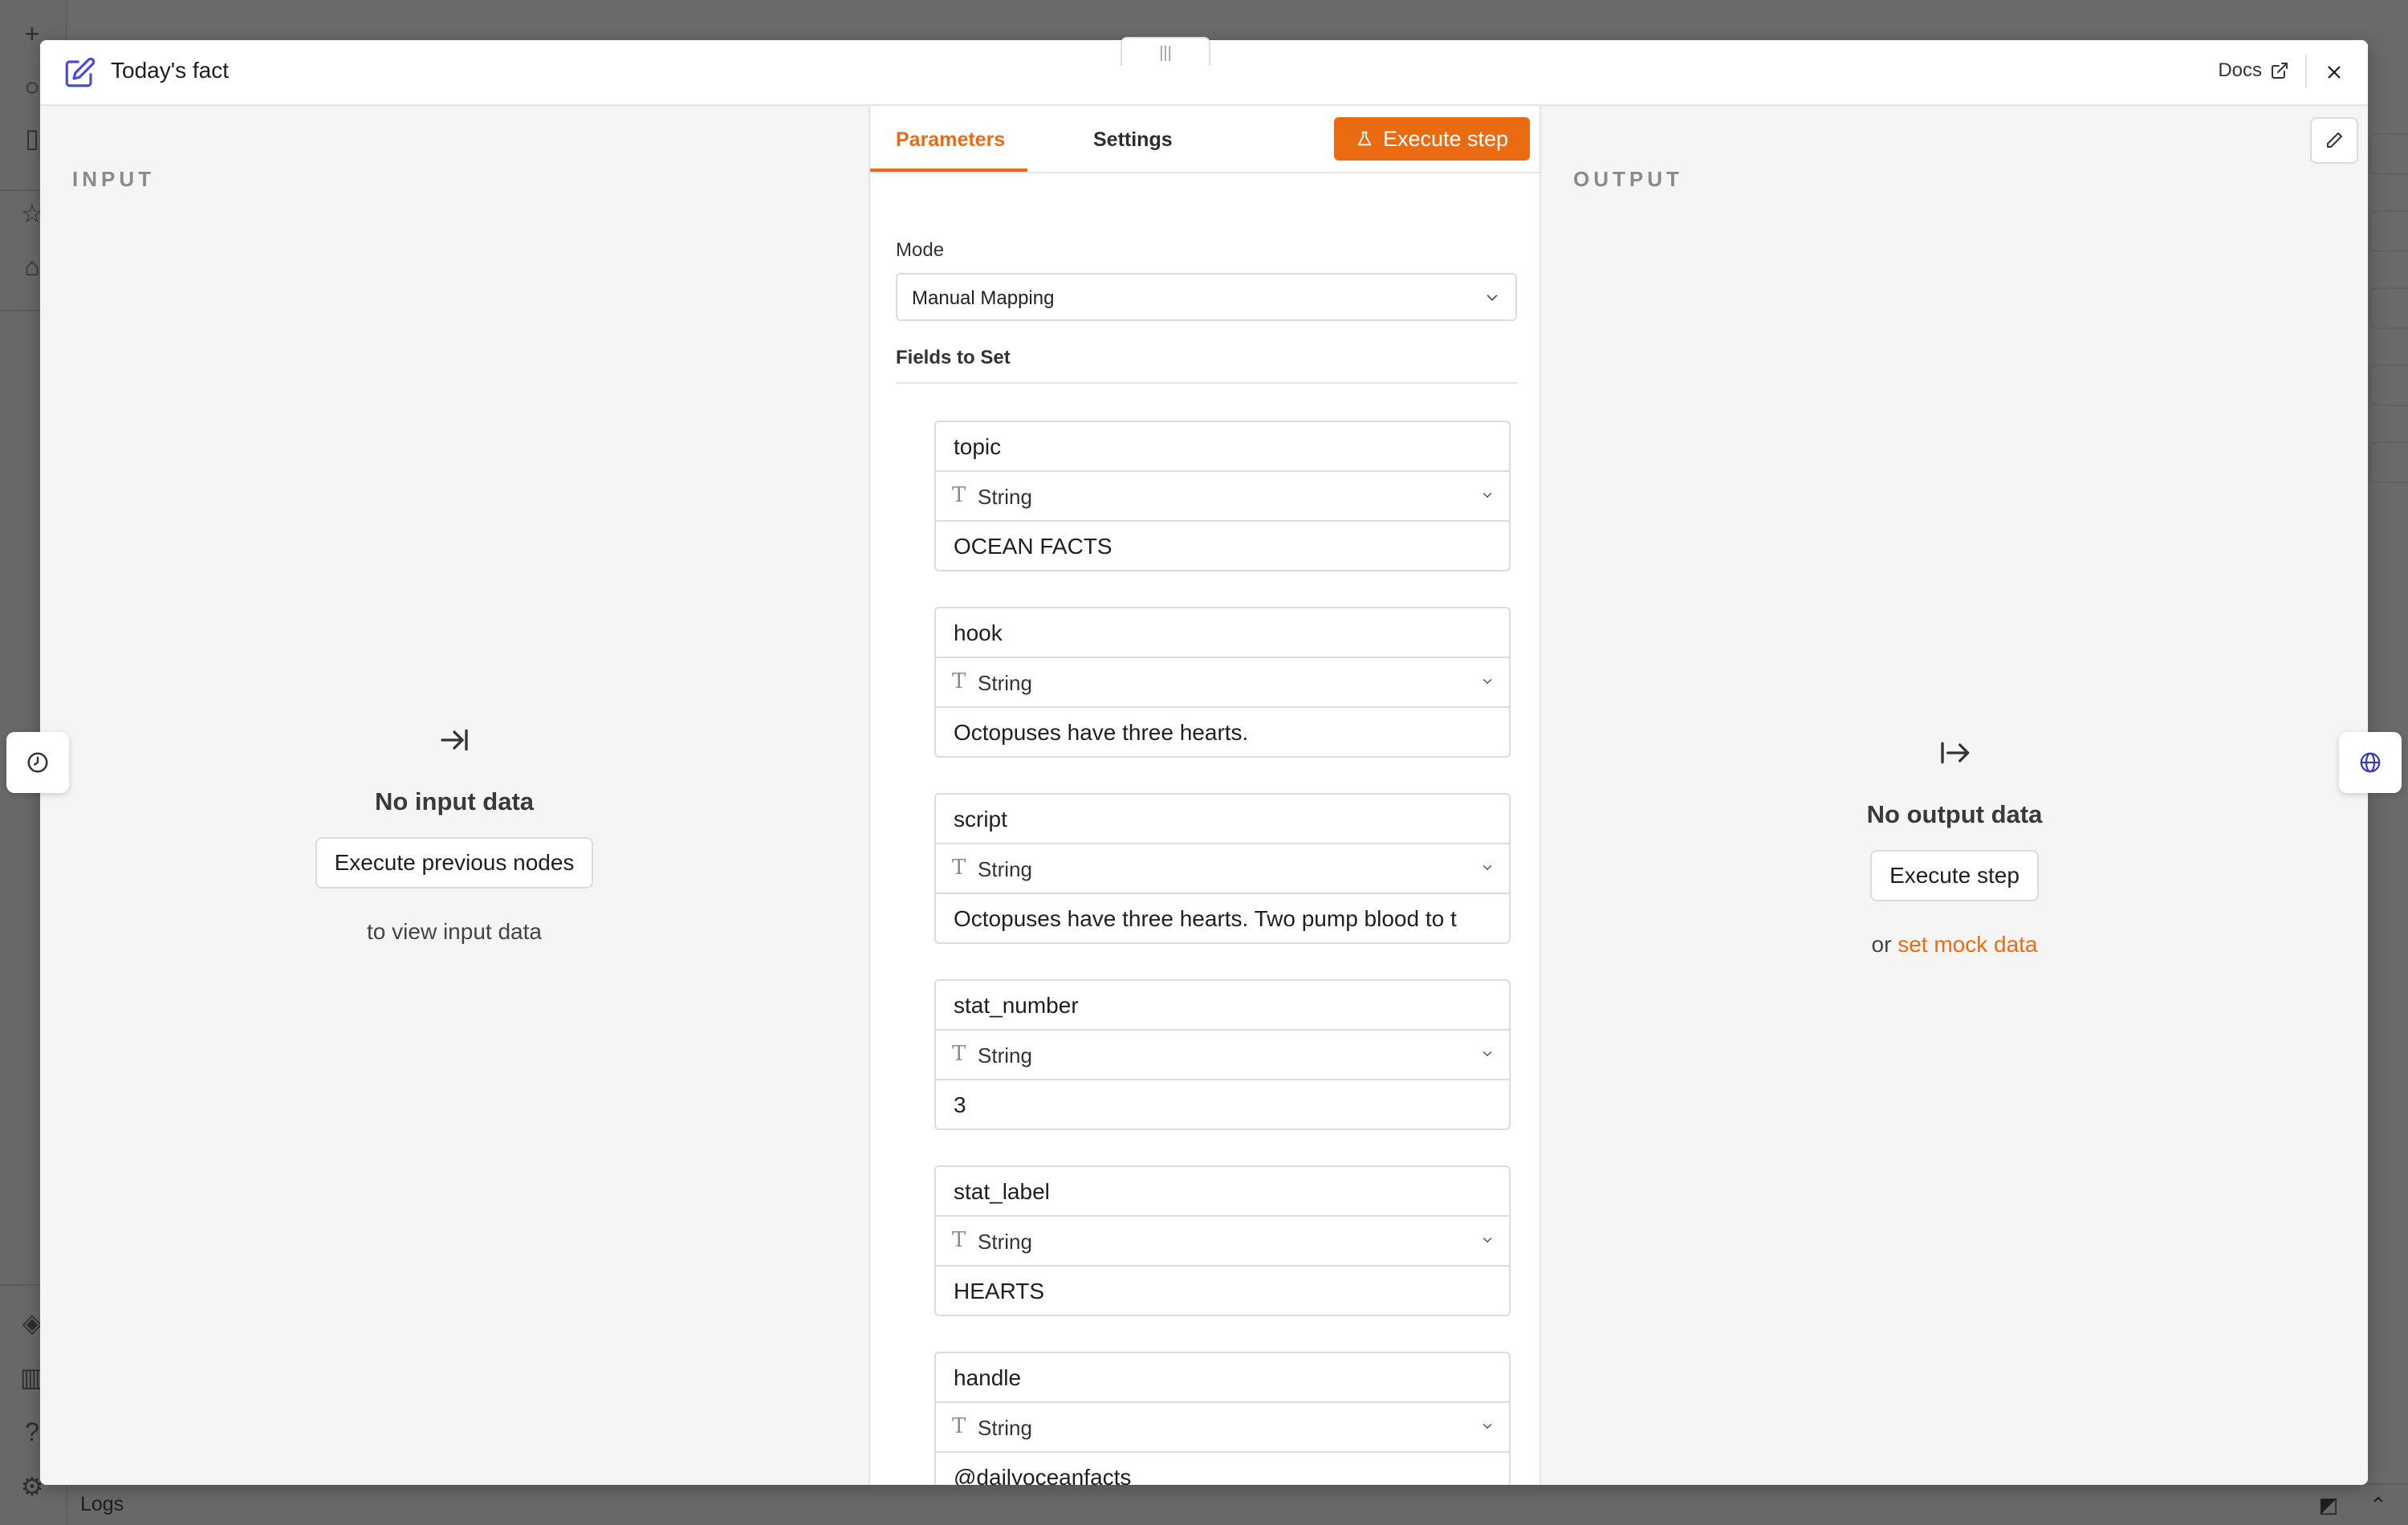 The height and width of the screenshot is (1525, 2408). Describe the element at coordinates (1968, 944) in the screenshot. I see `set-mock-data-link: set mock data` at that location.